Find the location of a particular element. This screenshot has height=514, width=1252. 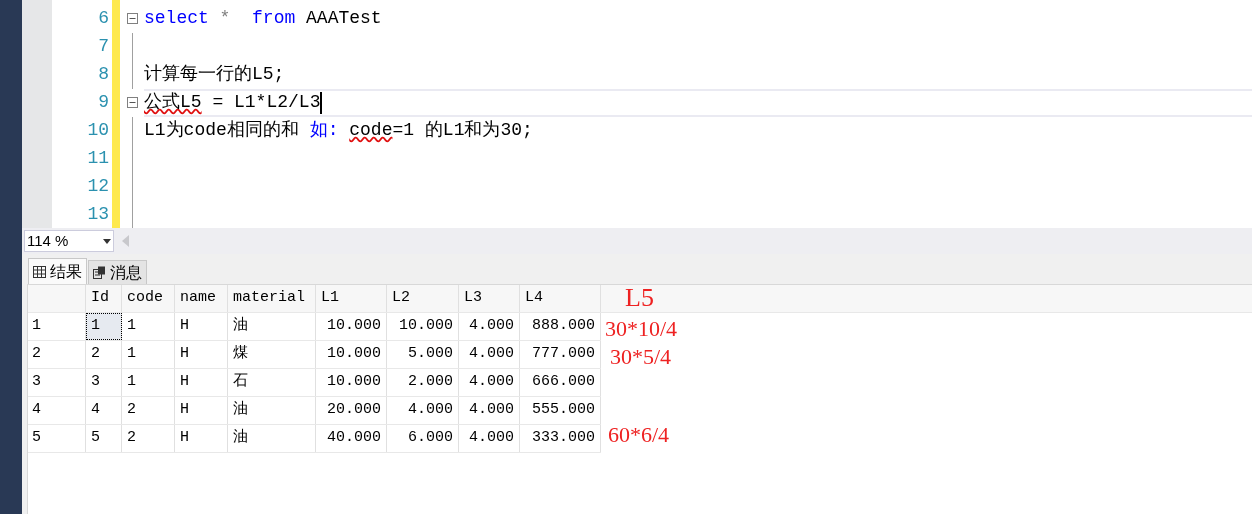

row-number: 2 is located at coordinates (57, 354).